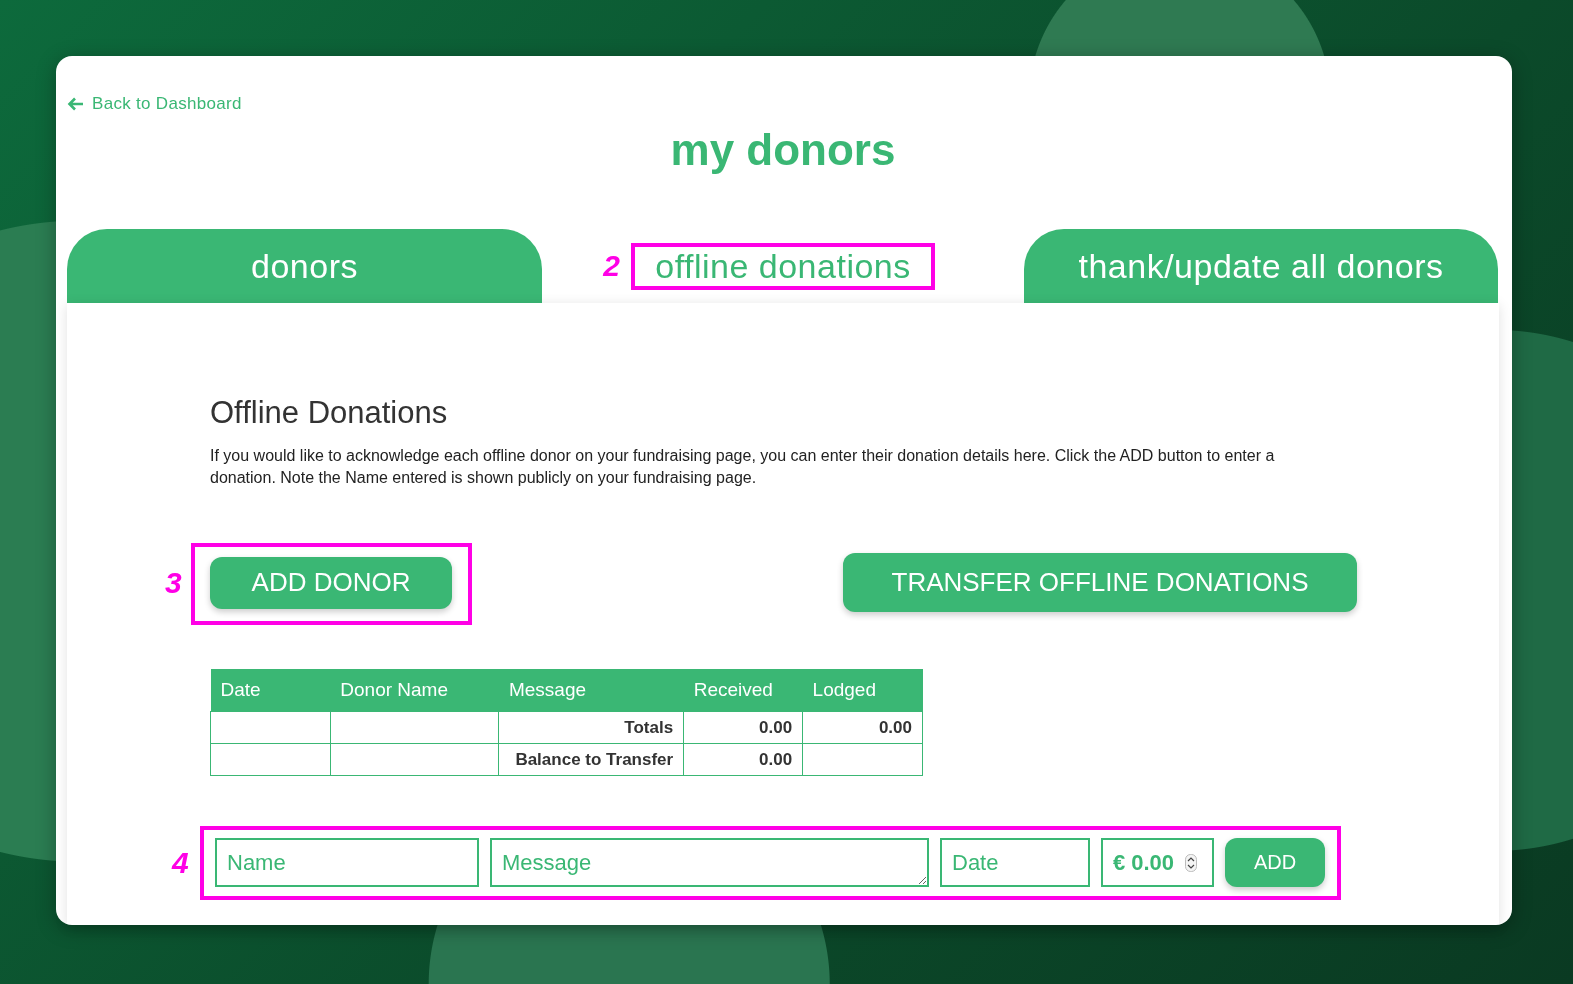  What do you see at coordinates (414, 690) in the screenshot?
I see `column-header: Donor Name` at bounding box center [414, 690].